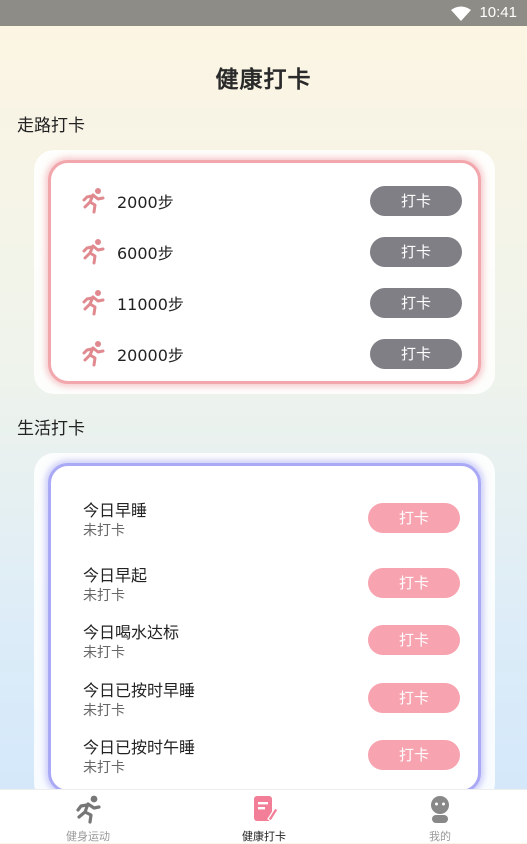 The image size is (527, 844). I want to click on life-item-name: 今日早起, so click(115, 575).